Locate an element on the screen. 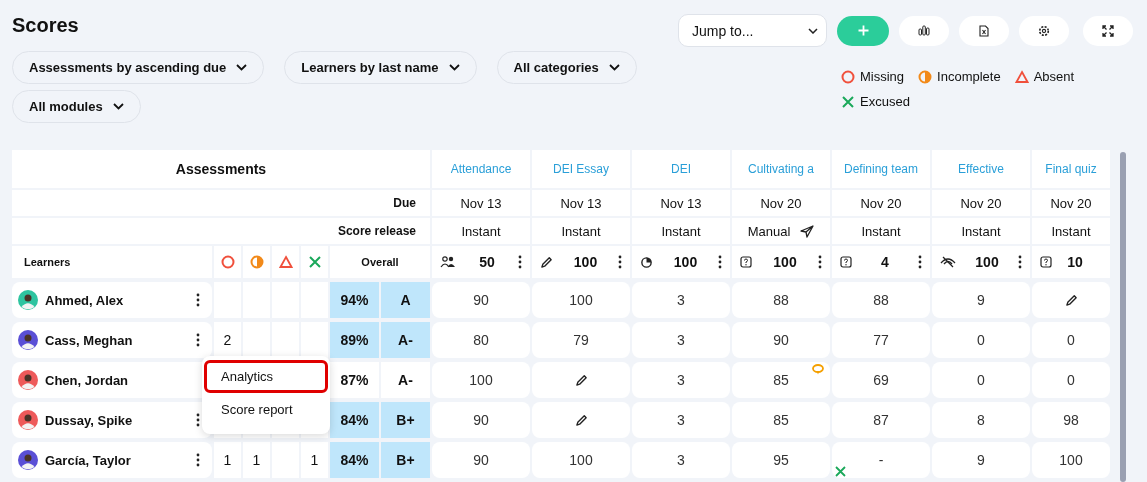 This screenshot has height=482, width=1147. filter-dropdown: Learners by last name is located at coordinates (380, 67).